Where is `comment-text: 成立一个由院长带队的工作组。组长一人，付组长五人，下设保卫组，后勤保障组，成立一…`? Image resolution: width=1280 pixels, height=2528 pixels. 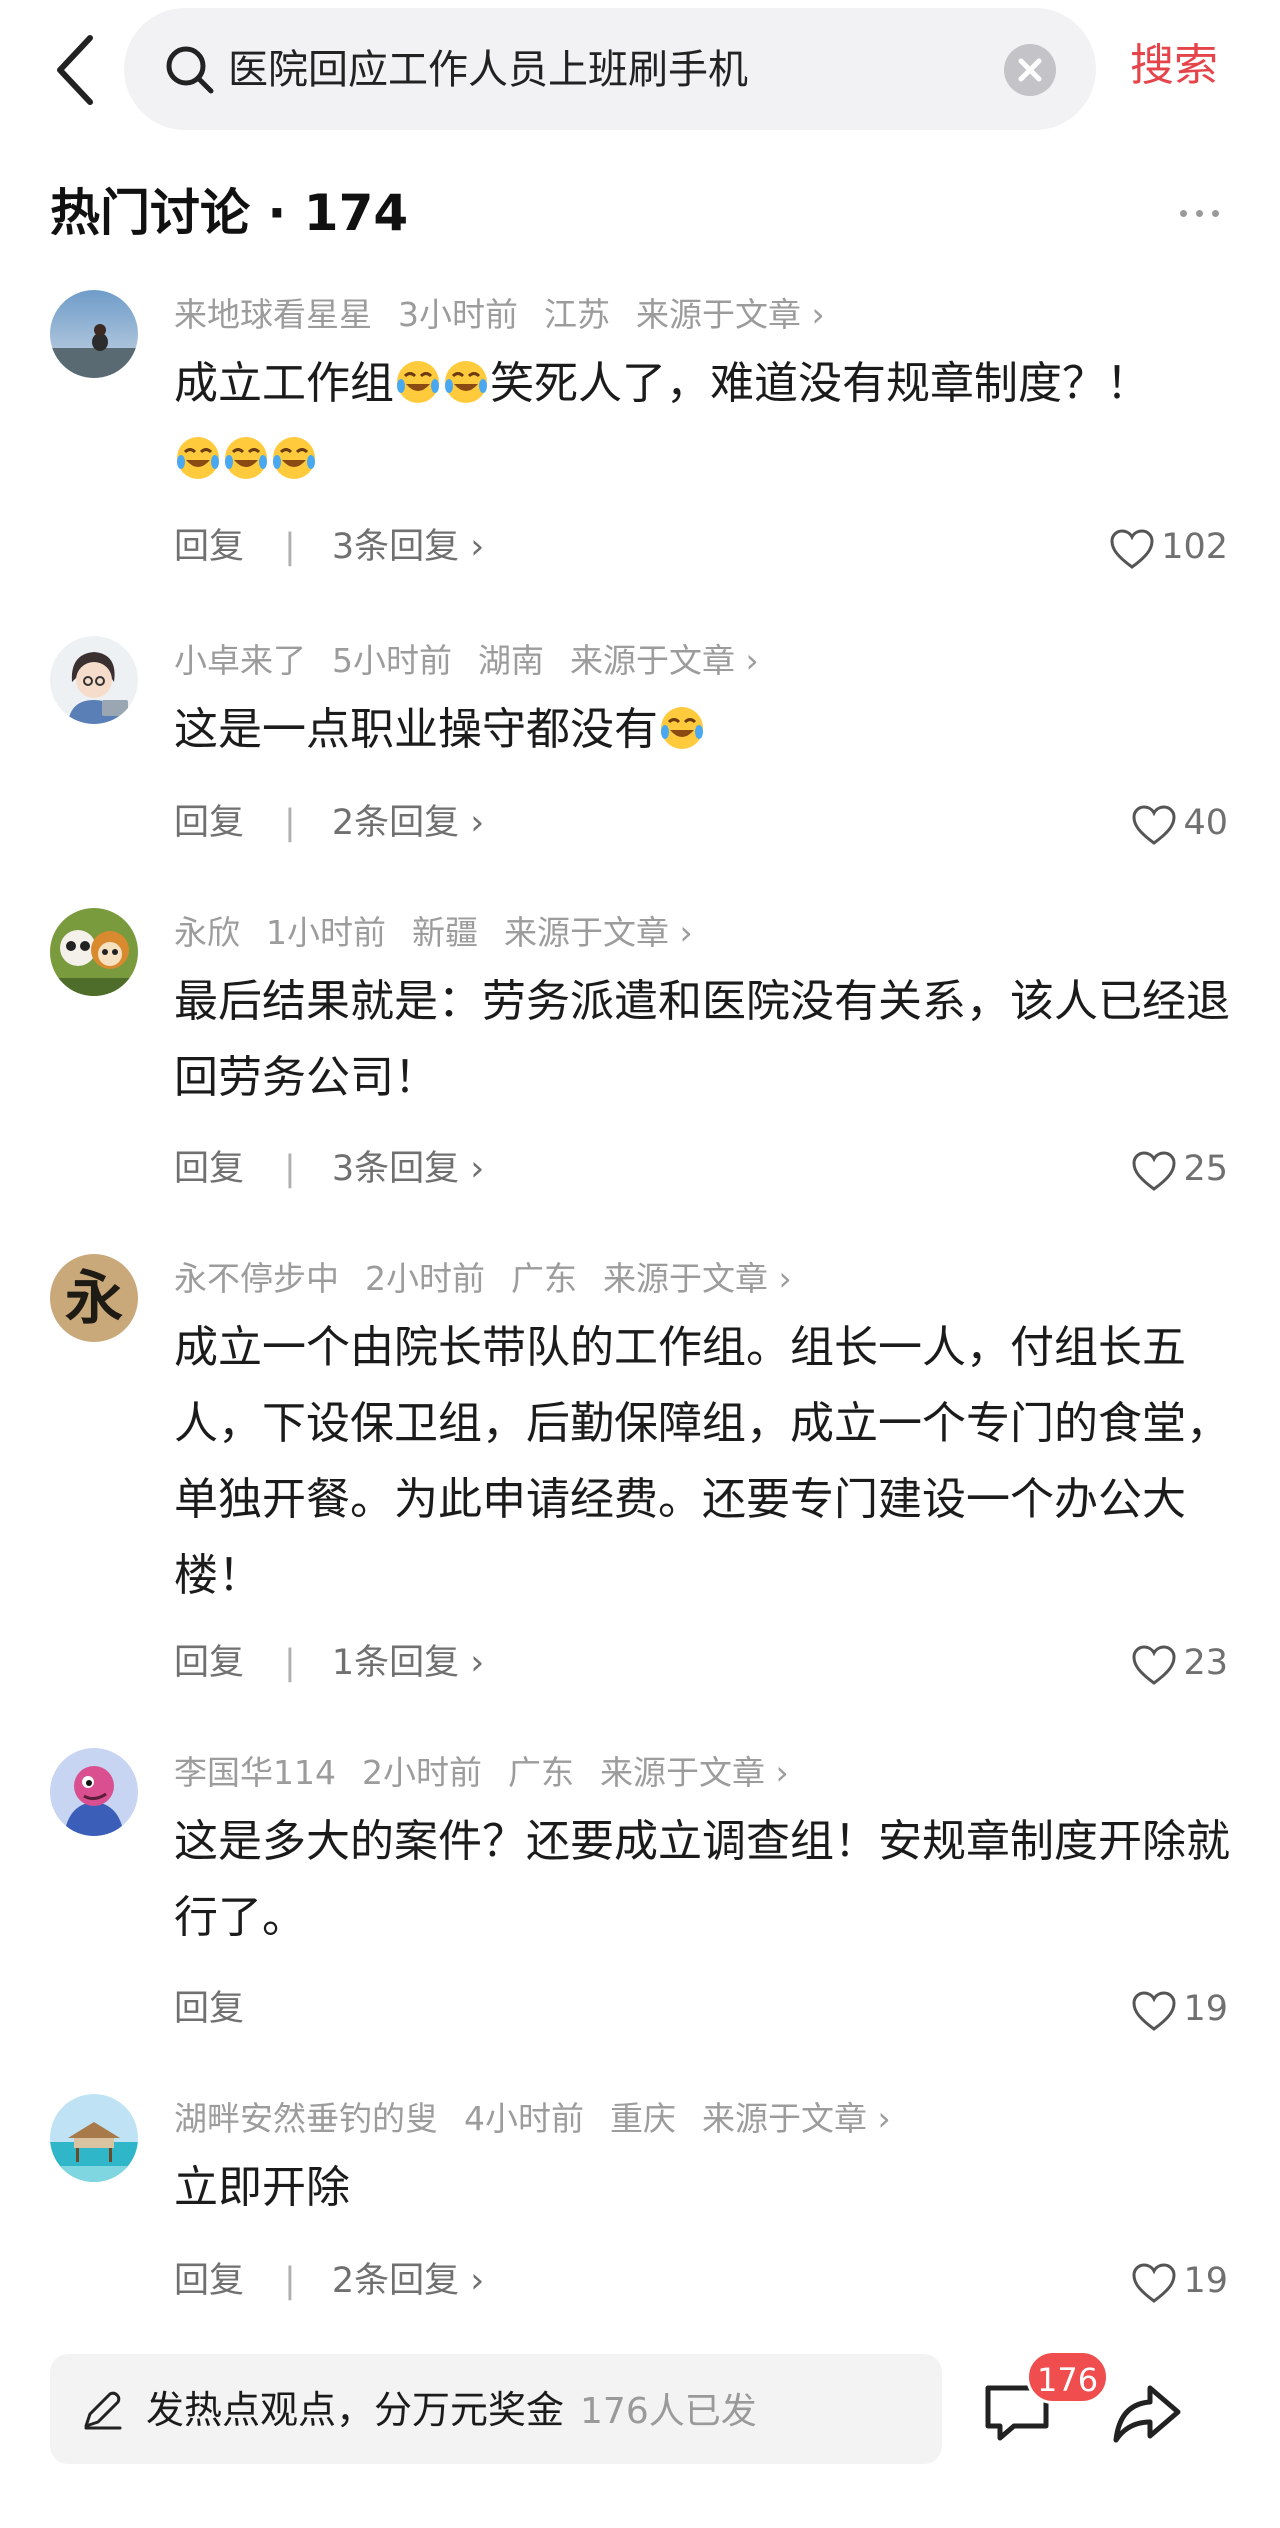 comment-text: 成立一个由院长带队的工作组。组长一人，付组长五人，下设保卫组，后勤保障组，成立一… is located at coordinates (702, 1461).